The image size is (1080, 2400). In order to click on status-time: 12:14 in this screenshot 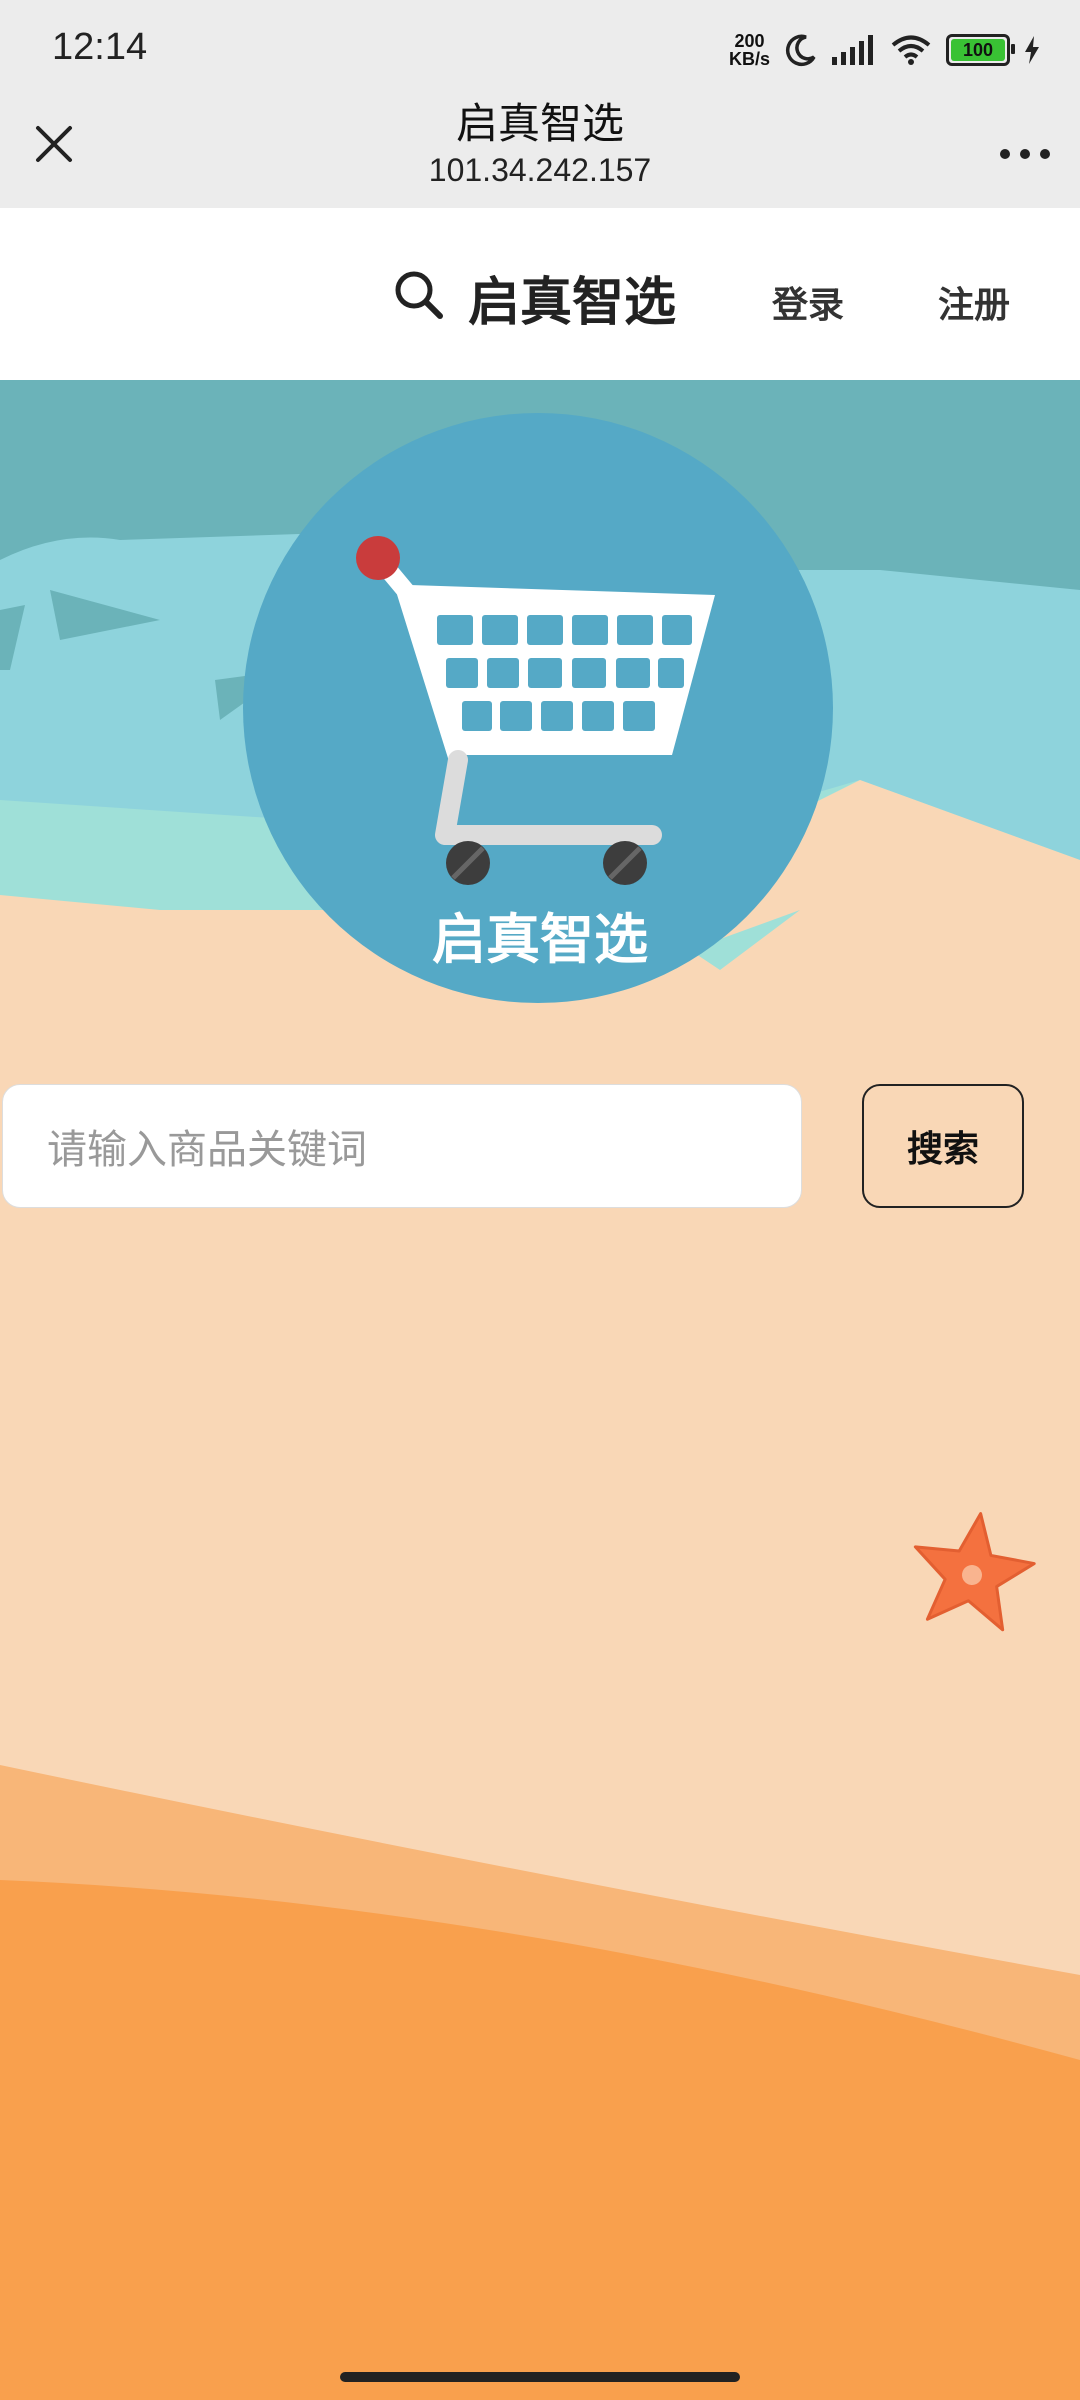, I will do `click(100, 47)`.